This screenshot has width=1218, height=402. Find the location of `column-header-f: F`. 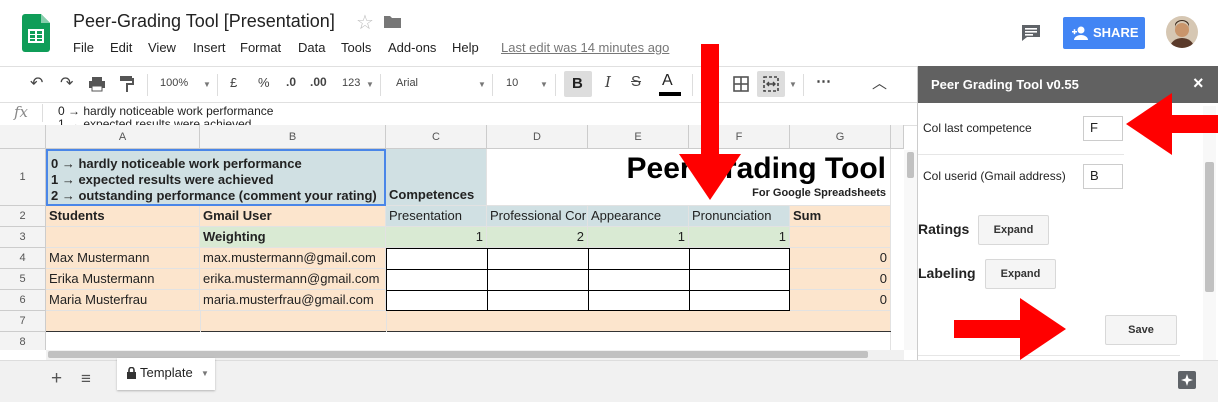

column-header-f: F is located at coordinates (739, 137).